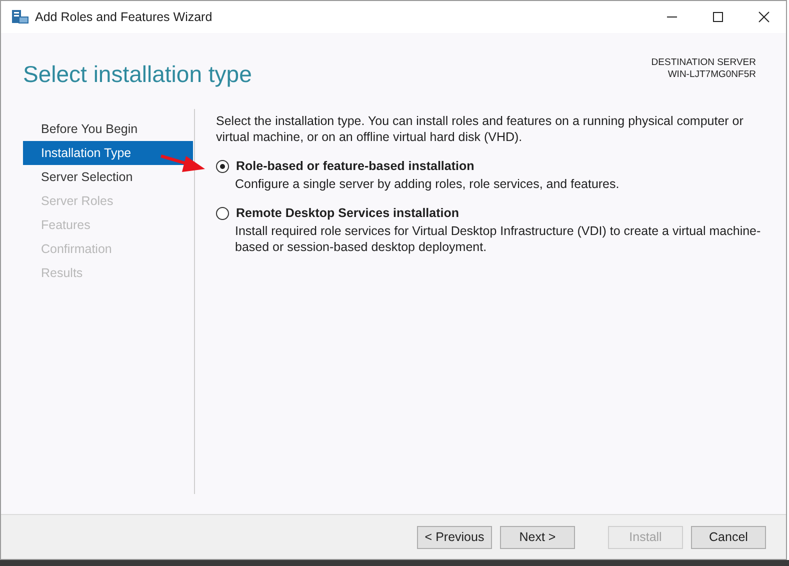  Describe the element at coordinates (108, 129) in the screenshot. I see `wizard-step: Before You Begin` at that location.